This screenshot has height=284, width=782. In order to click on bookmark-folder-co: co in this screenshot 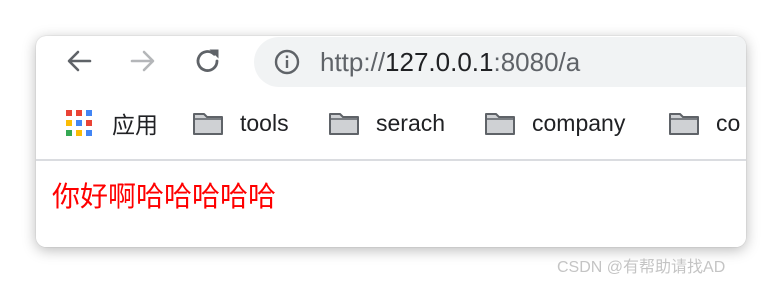, I will do `click(704, 123)`.